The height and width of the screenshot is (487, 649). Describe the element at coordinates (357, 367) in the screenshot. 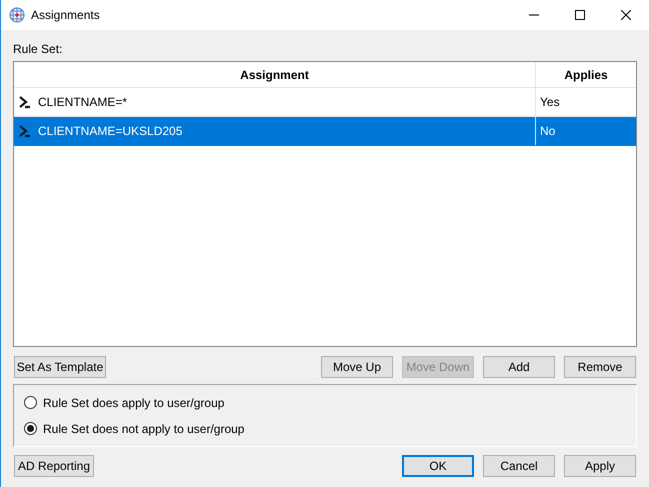

I see `list-button: Move Up` at that location.